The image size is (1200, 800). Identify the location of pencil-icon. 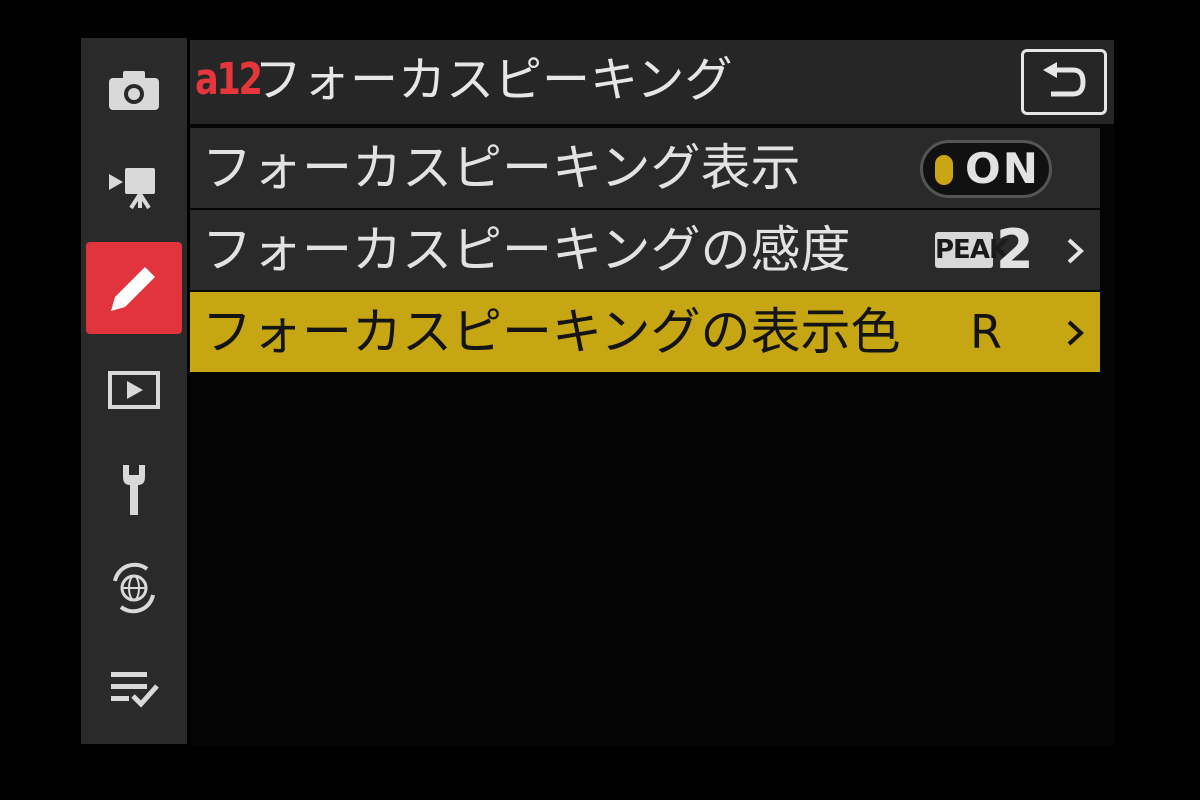
(133, 289).